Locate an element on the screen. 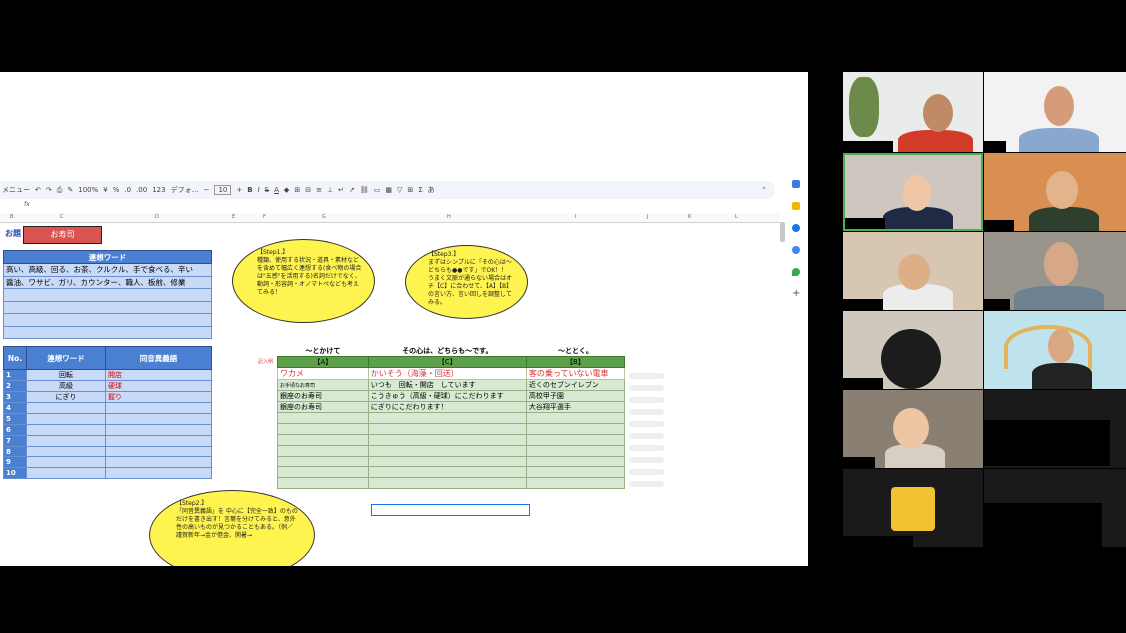 This screenshot has height=633, width=1126. col-a-header: 【A】 is located at coordinates (323, 362).